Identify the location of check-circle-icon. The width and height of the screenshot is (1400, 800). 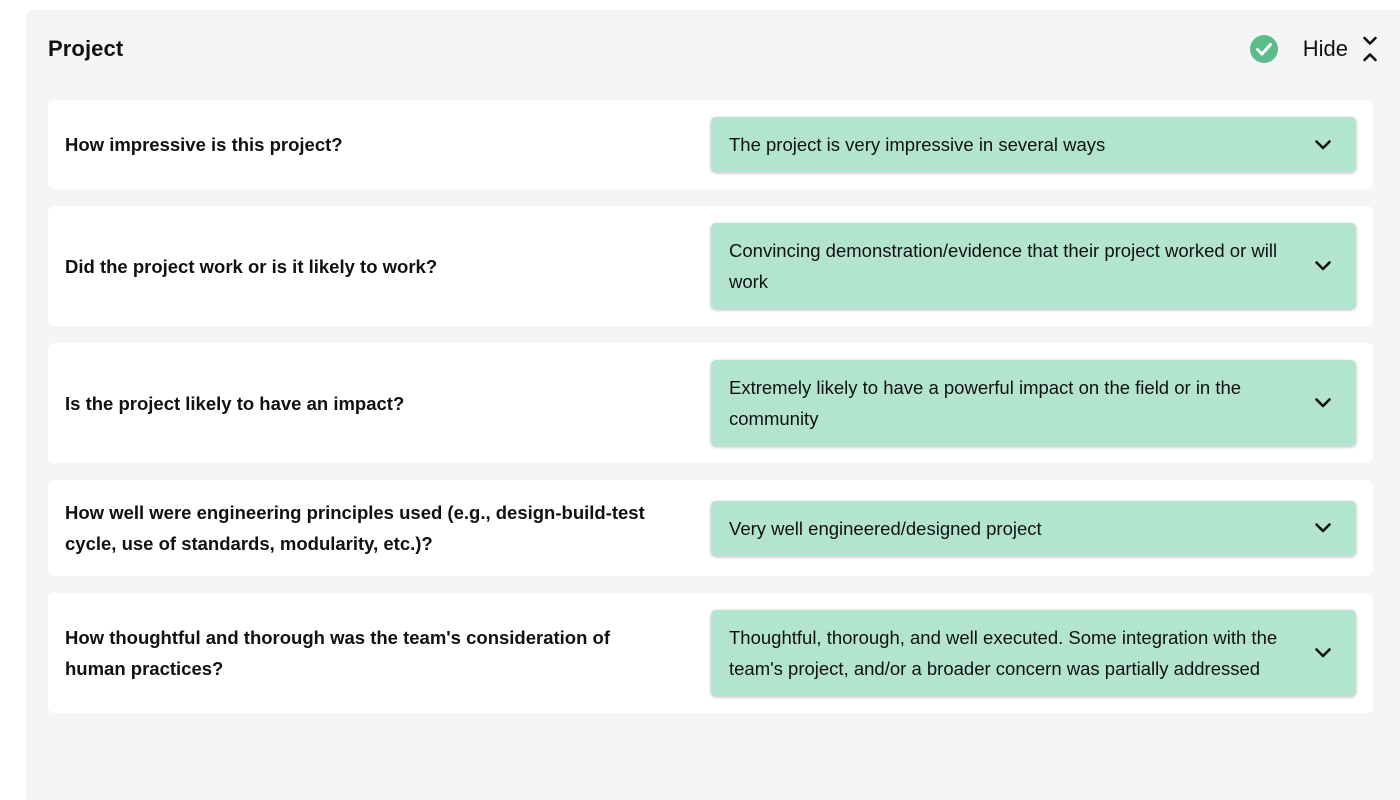
(1263, 49).